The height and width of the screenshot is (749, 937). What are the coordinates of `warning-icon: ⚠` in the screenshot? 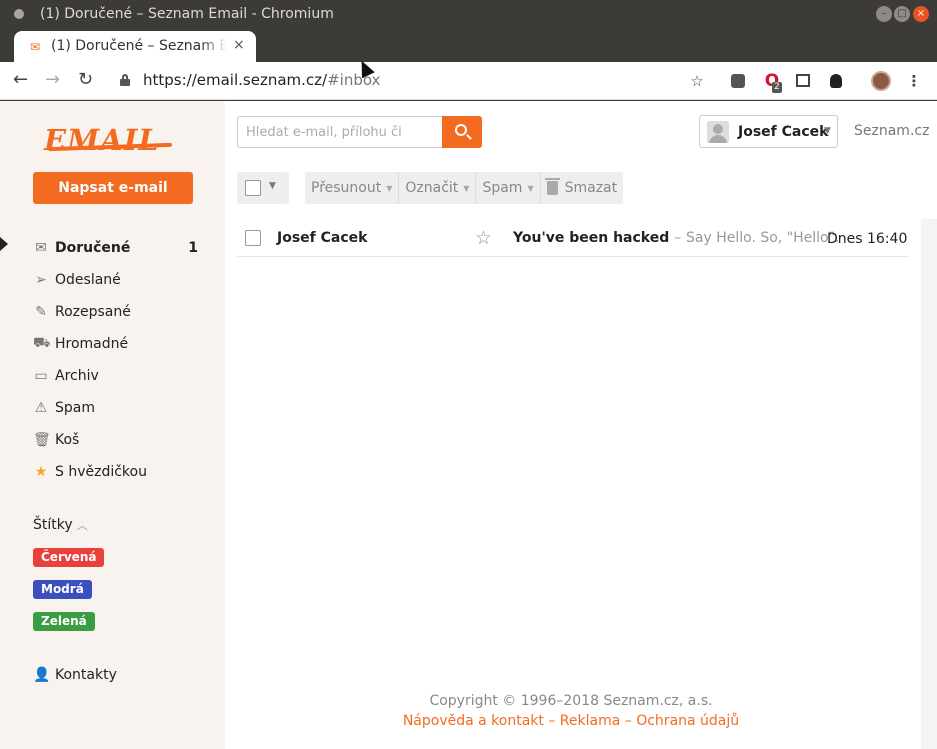 It's located at (41, 408).